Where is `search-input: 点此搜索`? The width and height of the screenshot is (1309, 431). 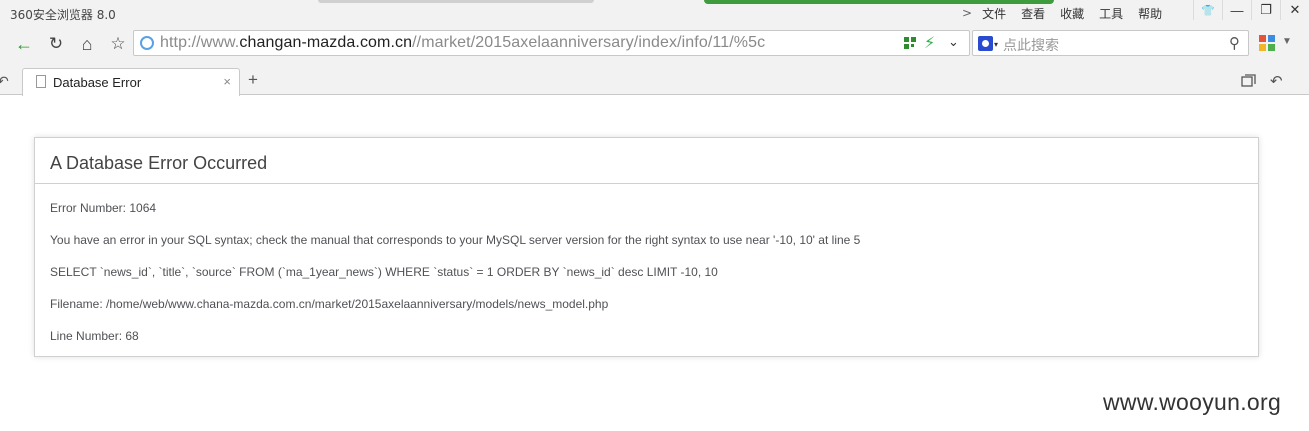 search-input: 点此搜索 is located at coordinates (1031, 45).